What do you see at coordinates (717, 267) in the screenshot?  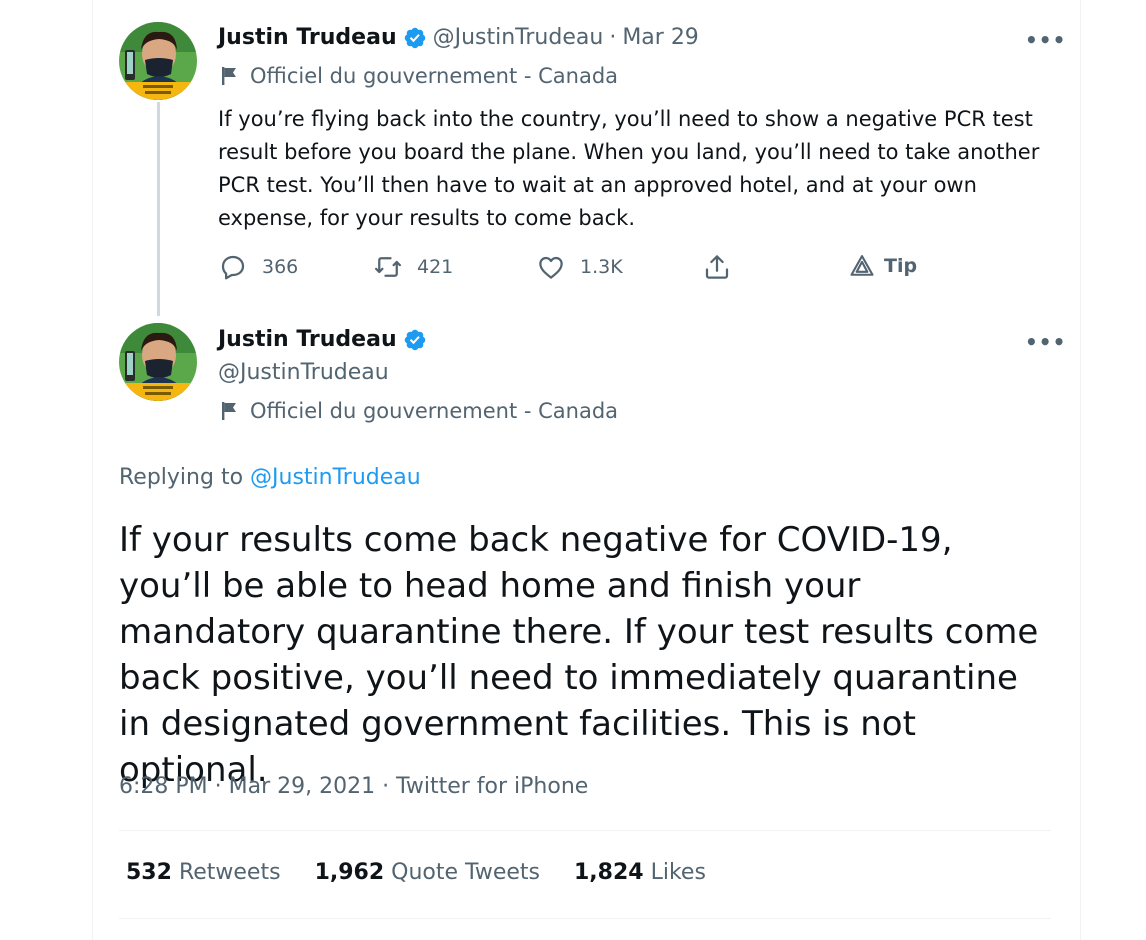 I see `share-icon` at bounding box center [717, 267].